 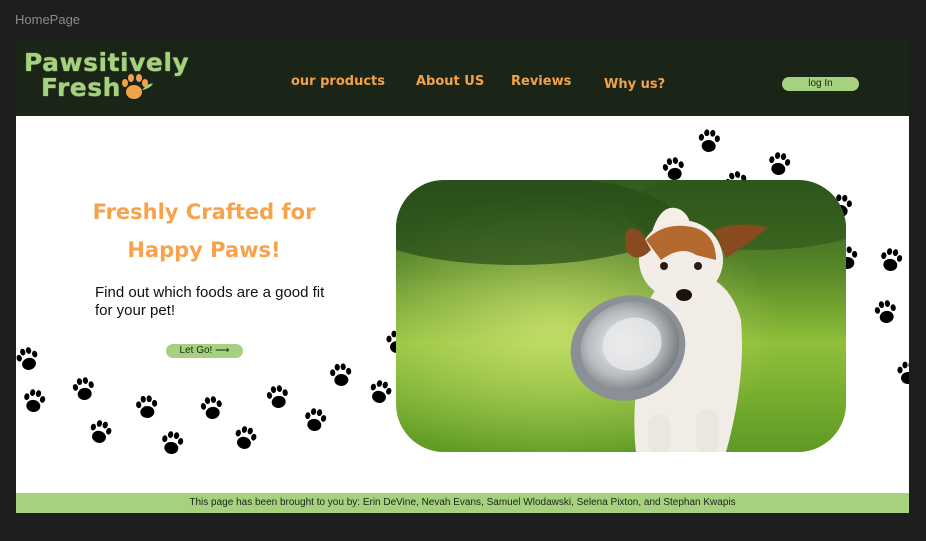 I want to click on login-button: log In, so click(x=820, y=84).